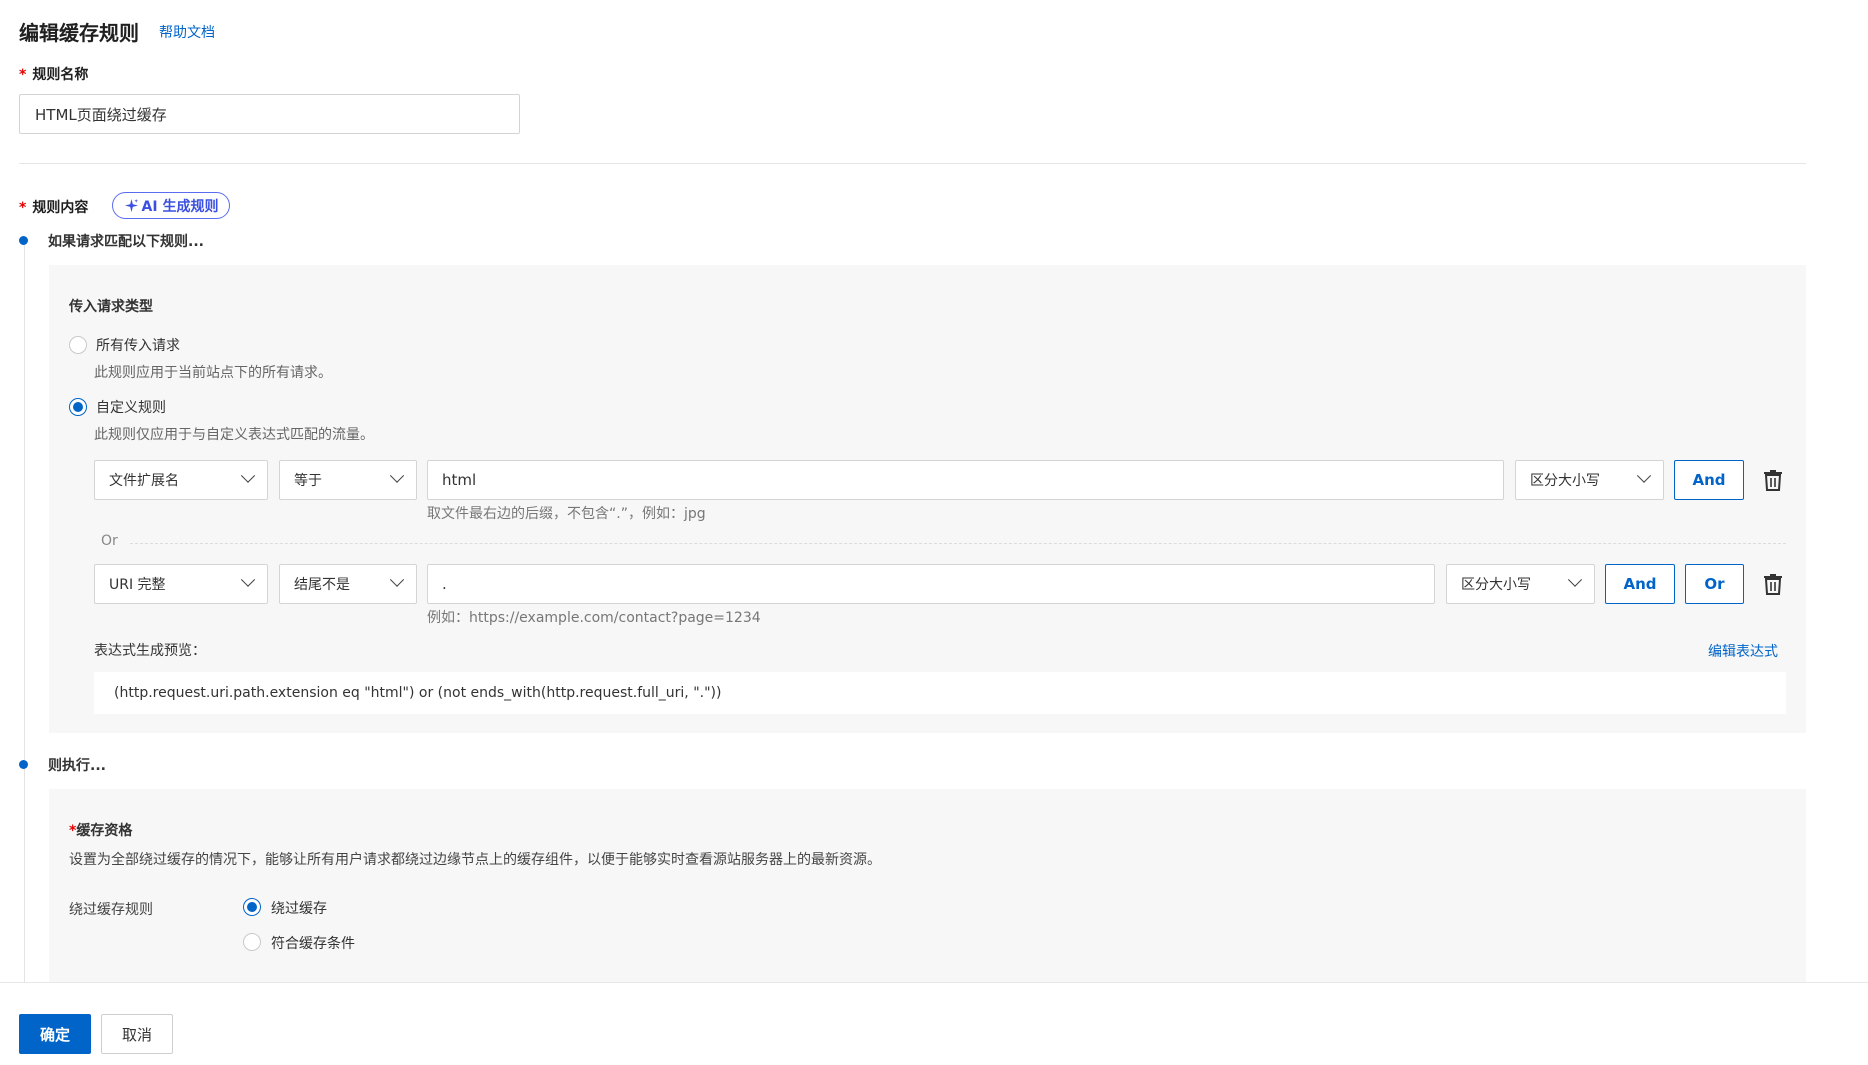  Describe the element at coordinates (137, 1034) in the screenshot. I see `cancel-button: 取消` at that location.